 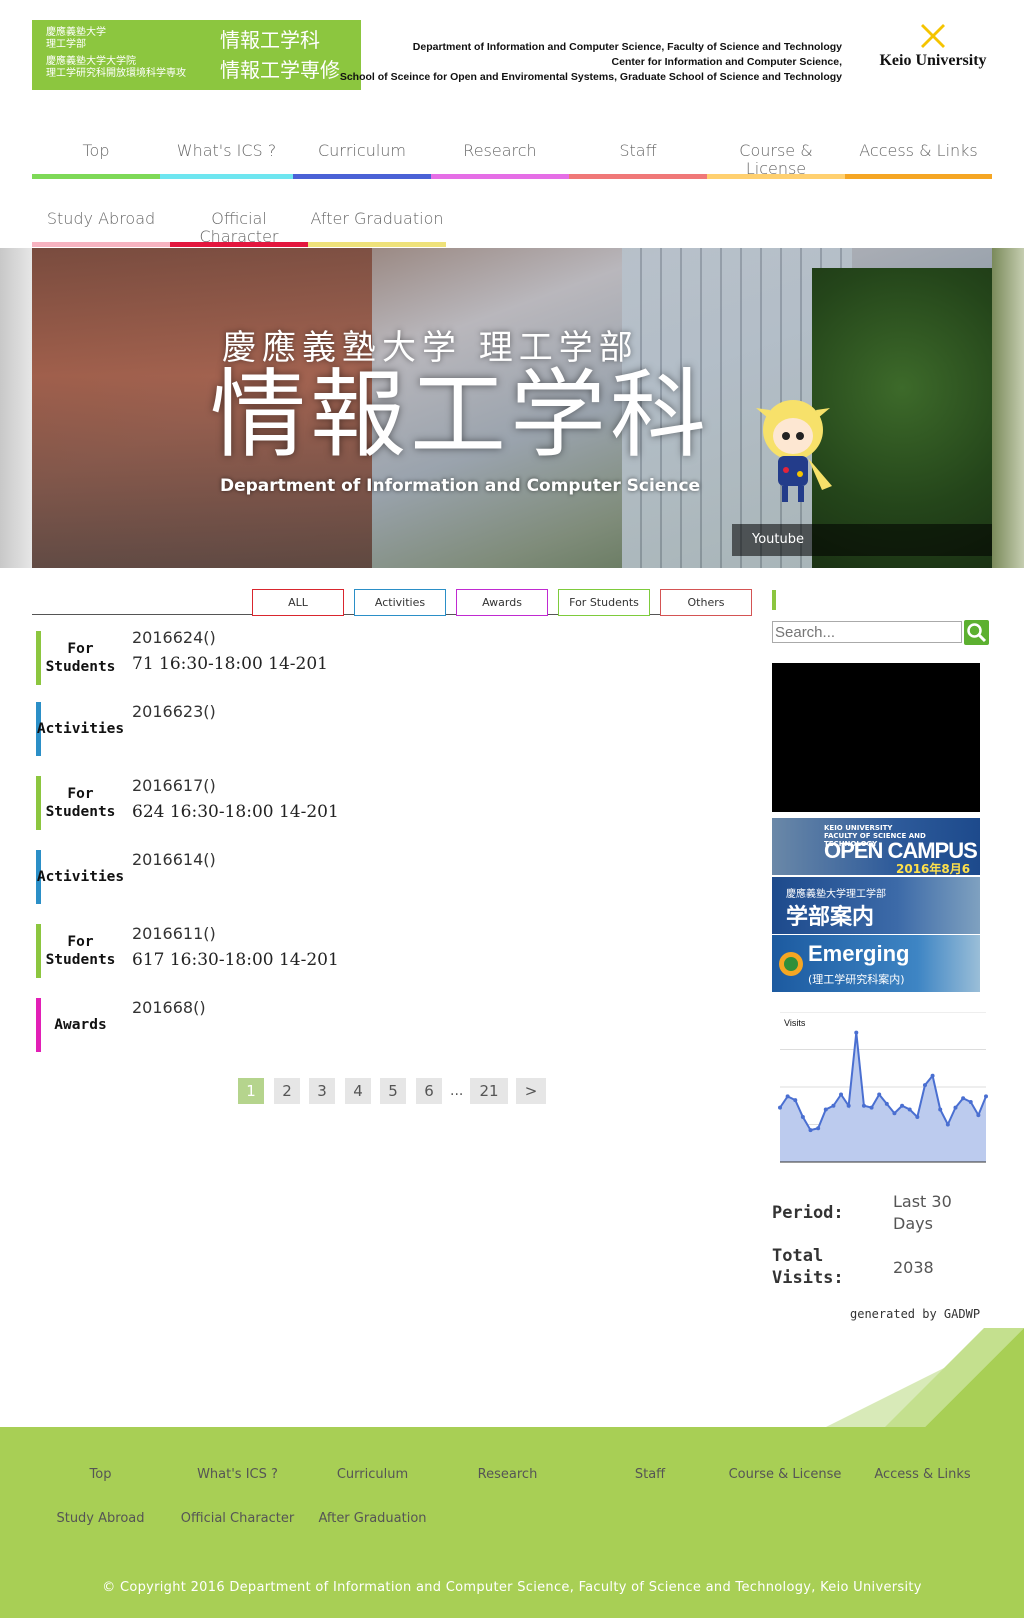 I want to click on filter-tab-all: ALL, so click(x=298, y=602).